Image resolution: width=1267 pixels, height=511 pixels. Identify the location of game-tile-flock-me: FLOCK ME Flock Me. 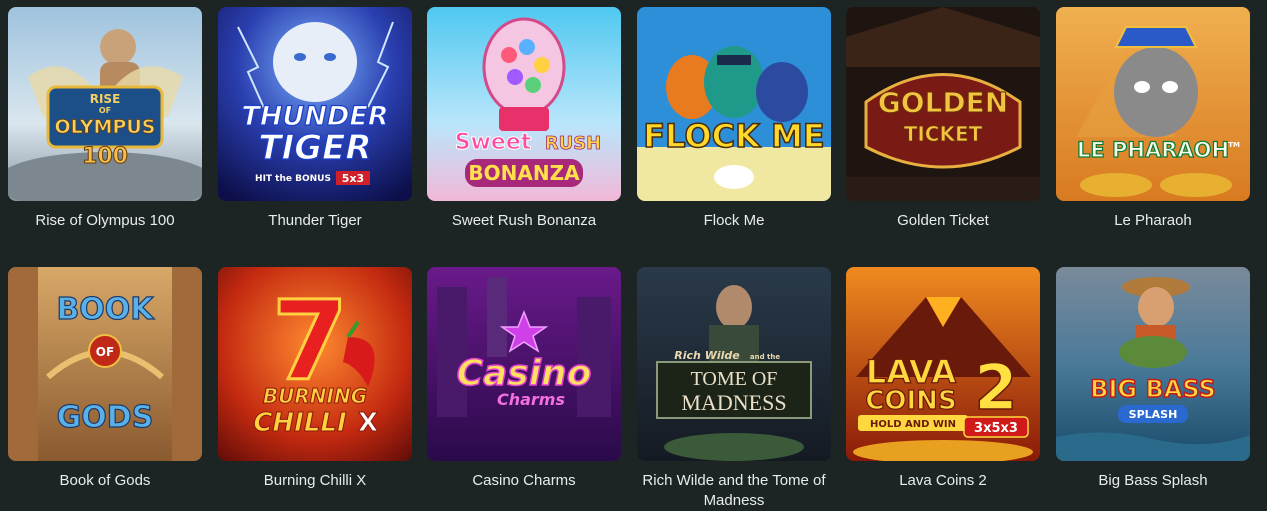
(734, 119).